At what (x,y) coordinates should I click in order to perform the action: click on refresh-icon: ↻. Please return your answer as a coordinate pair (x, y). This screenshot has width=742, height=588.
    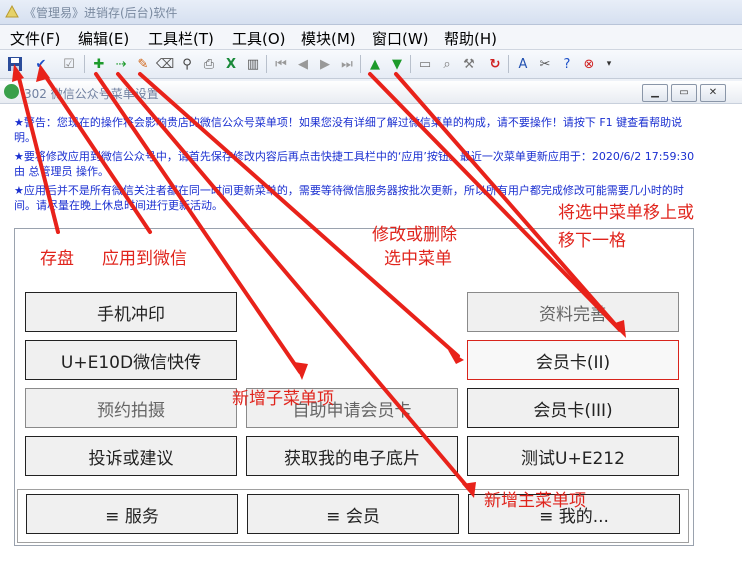
    Looking at the image, I should click on (495, 64).